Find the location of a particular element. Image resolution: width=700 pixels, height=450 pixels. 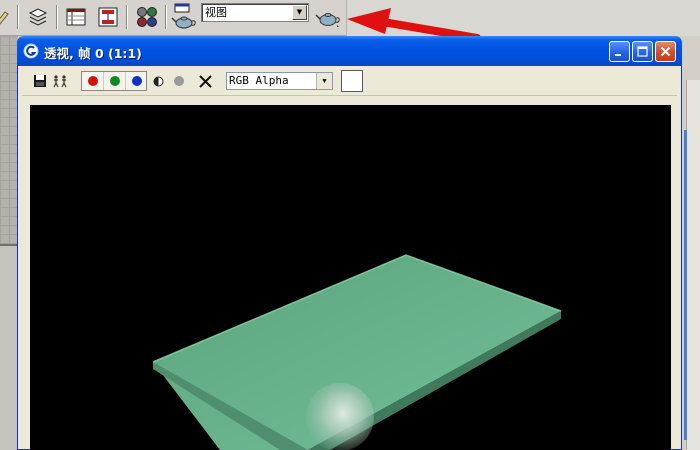

clone-figures-icon is located at coordinates (60, 81).